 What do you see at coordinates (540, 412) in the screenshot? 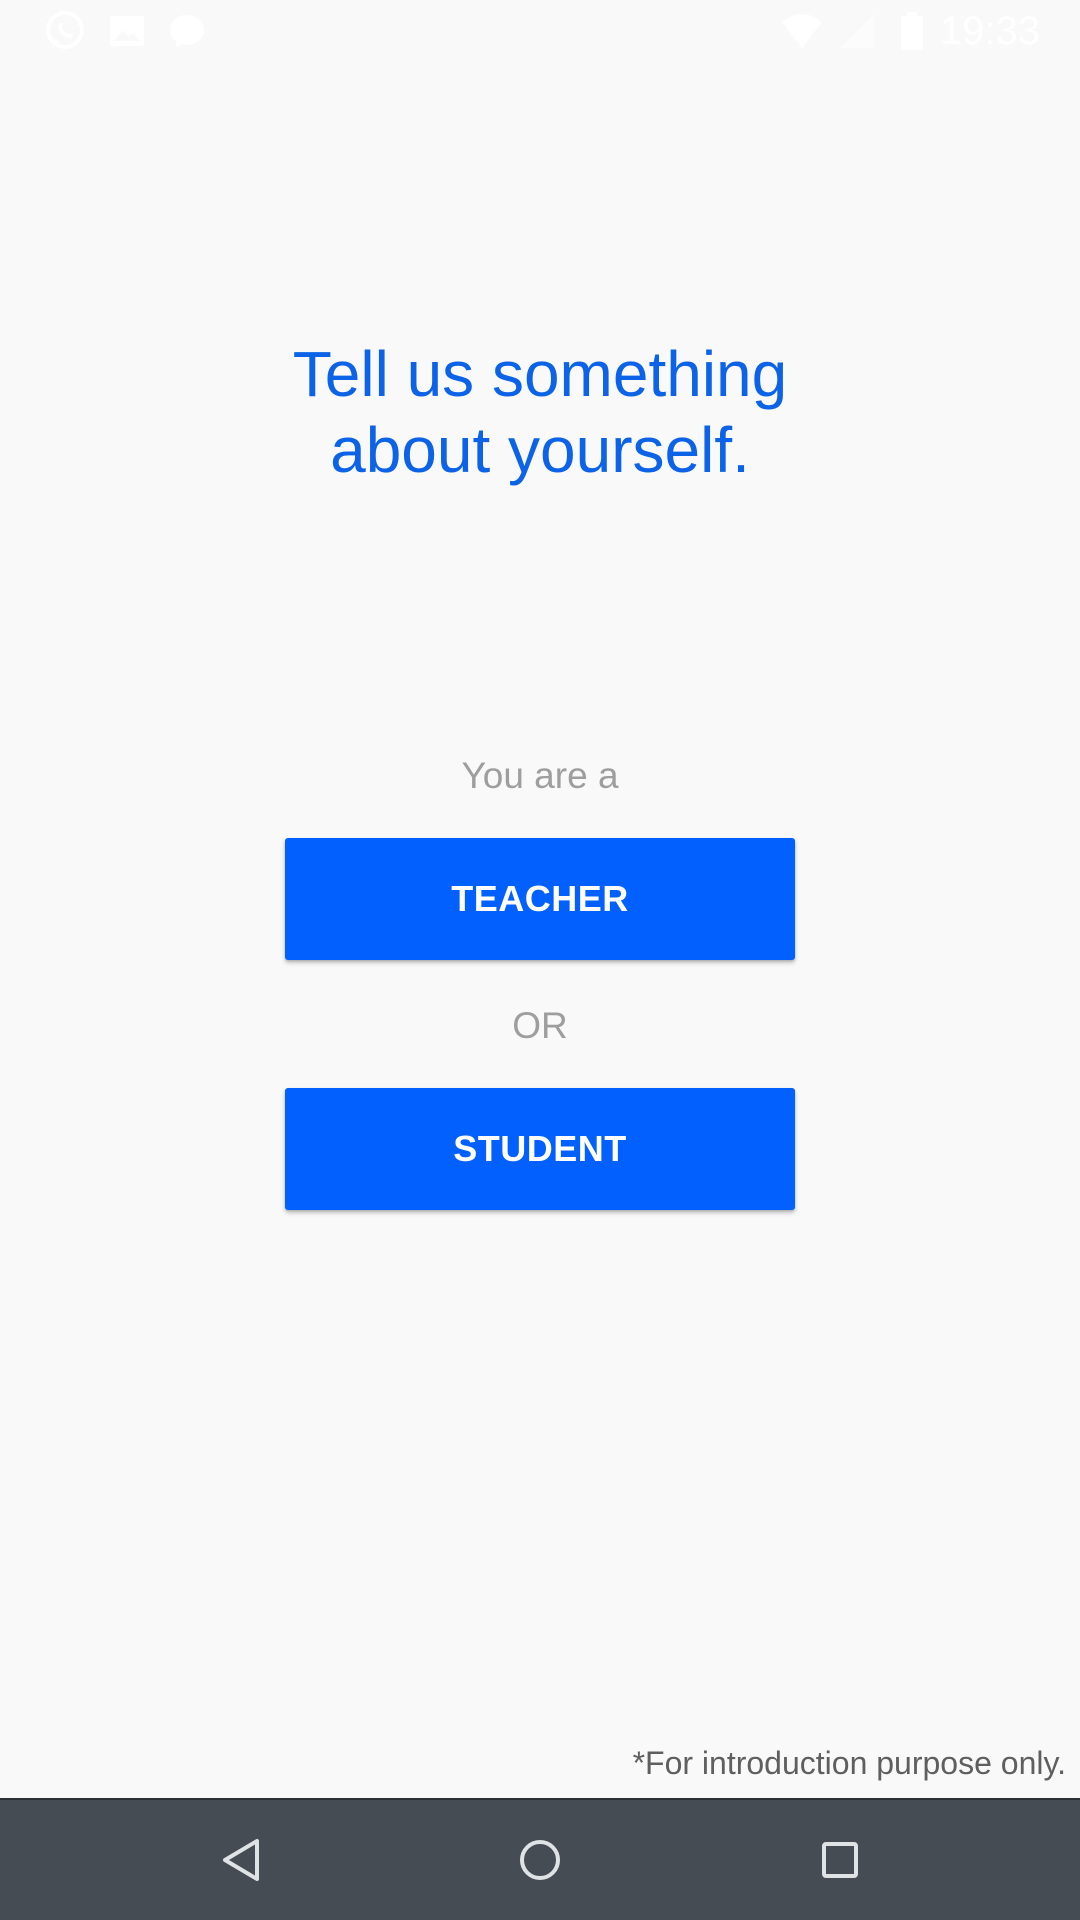
I see `page-title: Tell us something about yourself.` at bounding box center [540, 412].